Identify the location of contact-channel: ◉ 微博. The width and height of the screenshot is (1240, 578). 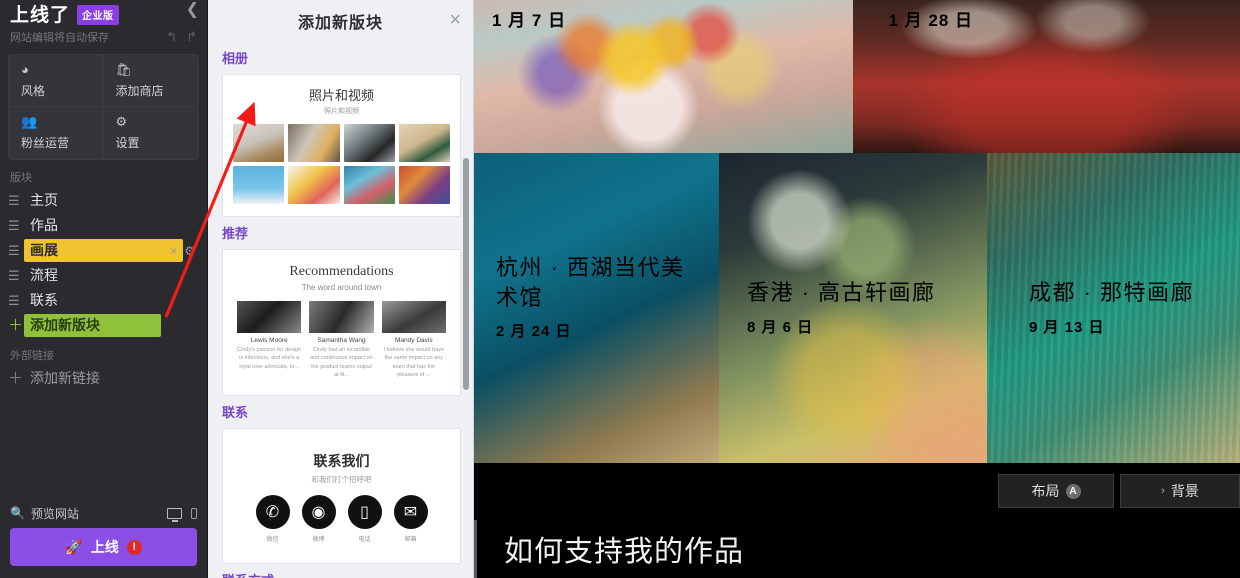
(318, 519).